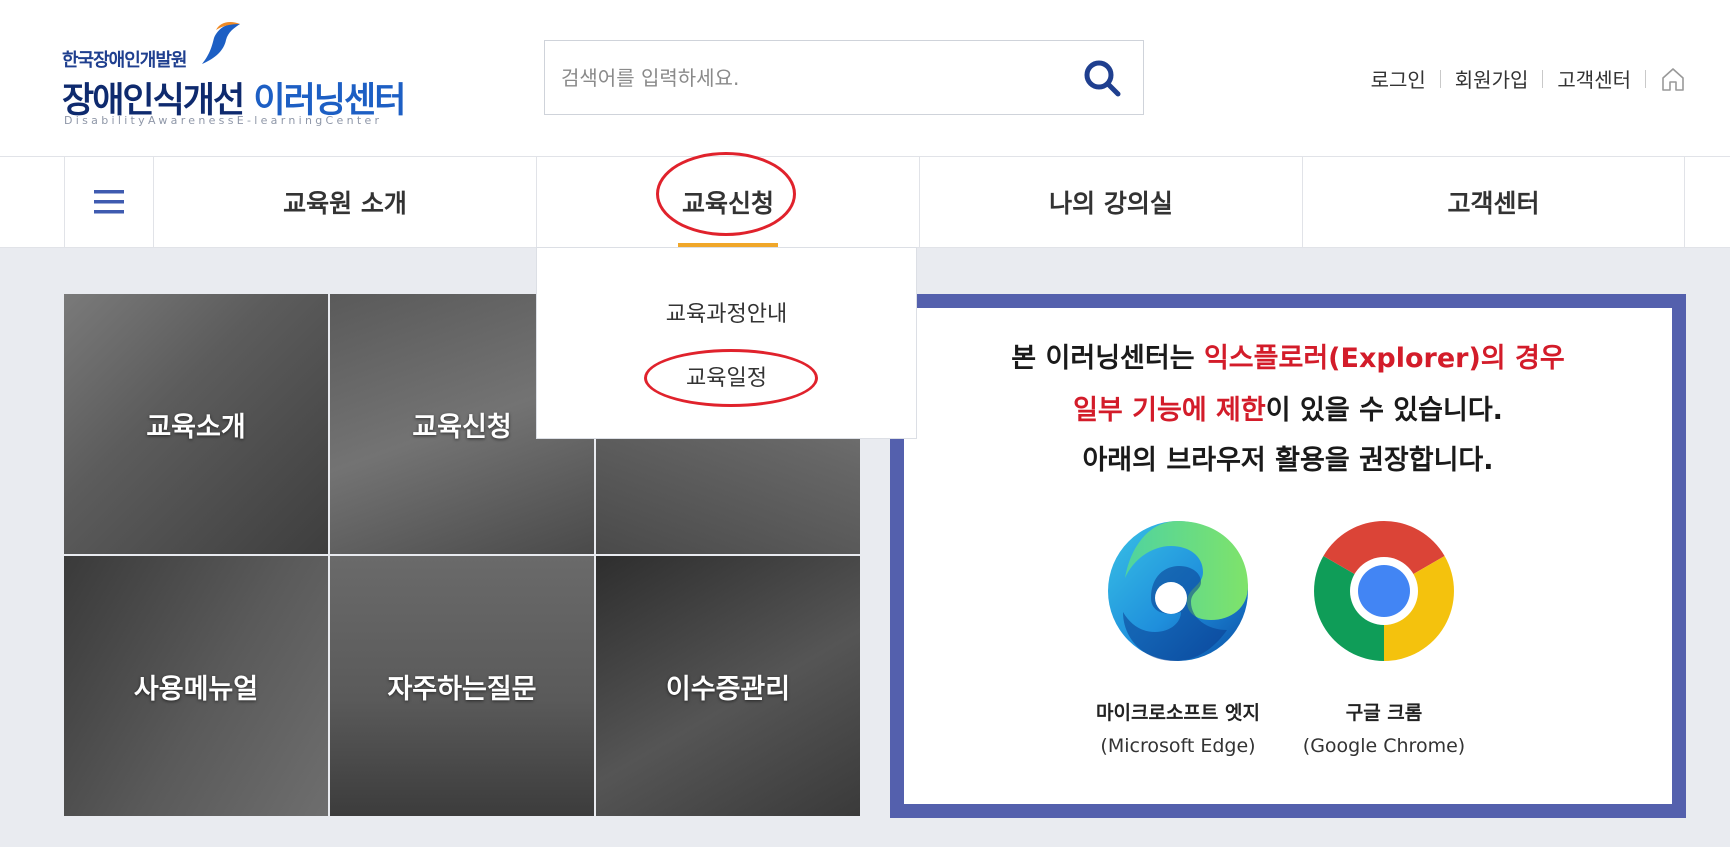  What do you see at coordinates (1492, 78) in the screenshot?
I see `signup-link: 회원가입` at bounding box center [1492, 78].